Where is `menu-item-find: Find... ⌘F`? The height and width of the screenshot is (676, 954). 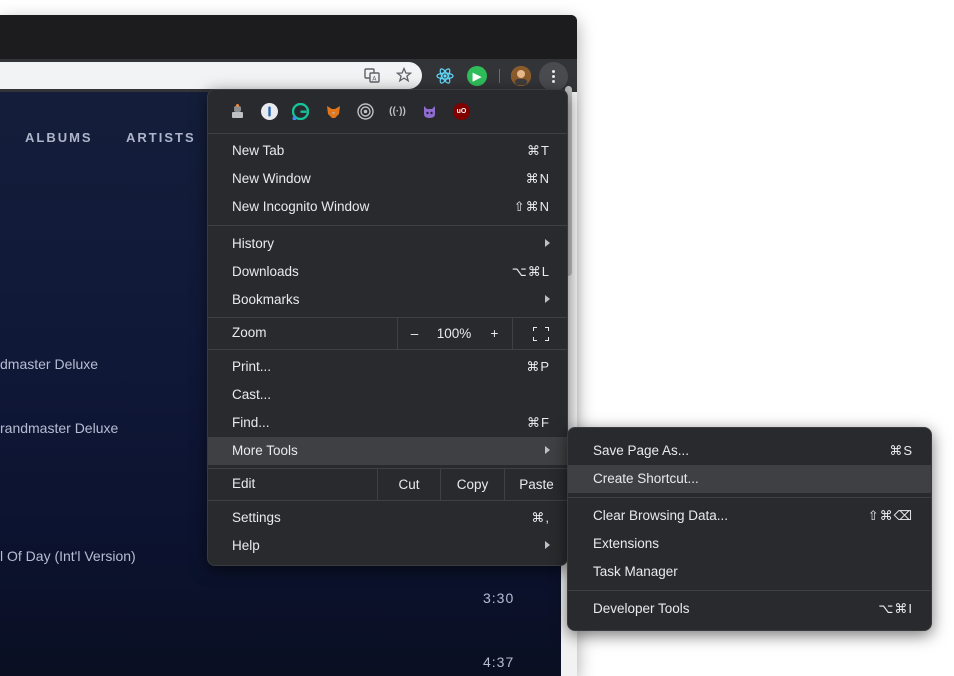
menu-item-find: Find... ⌘F is located at coordinates (387, 423).